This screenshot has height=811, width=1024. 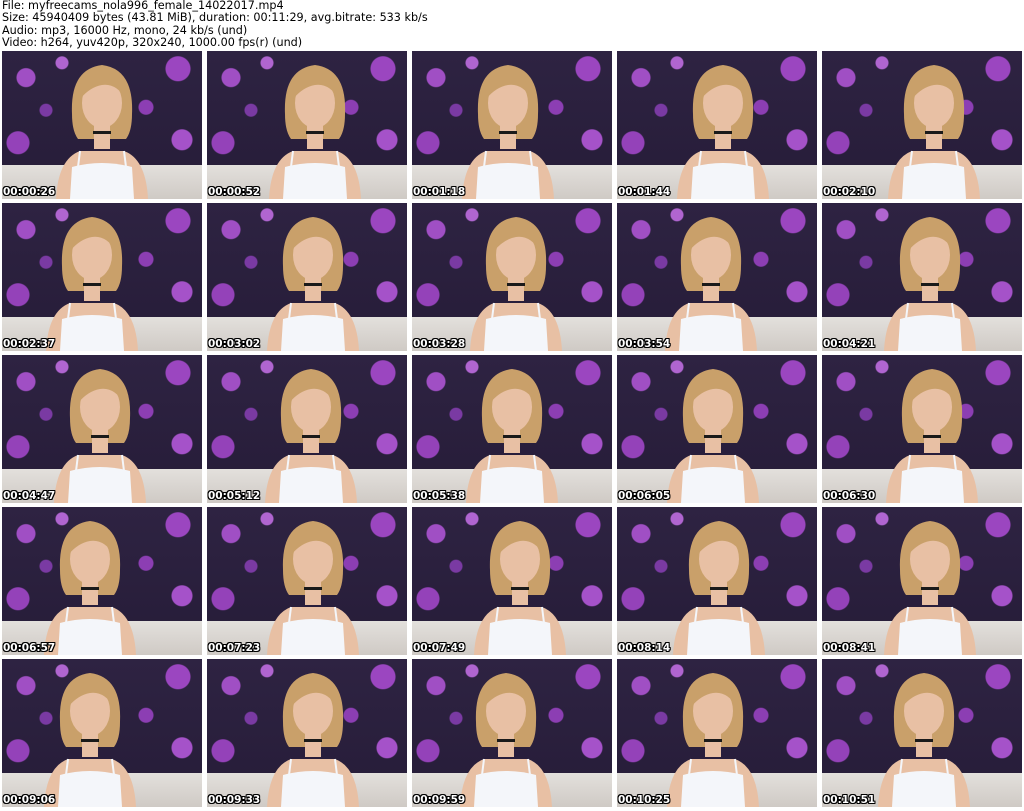 What do you see at coordinates (644, 648) in the screenshot?
I see `thumbnail-timestamp: 00:08:14` at bounding box center [644, 648].